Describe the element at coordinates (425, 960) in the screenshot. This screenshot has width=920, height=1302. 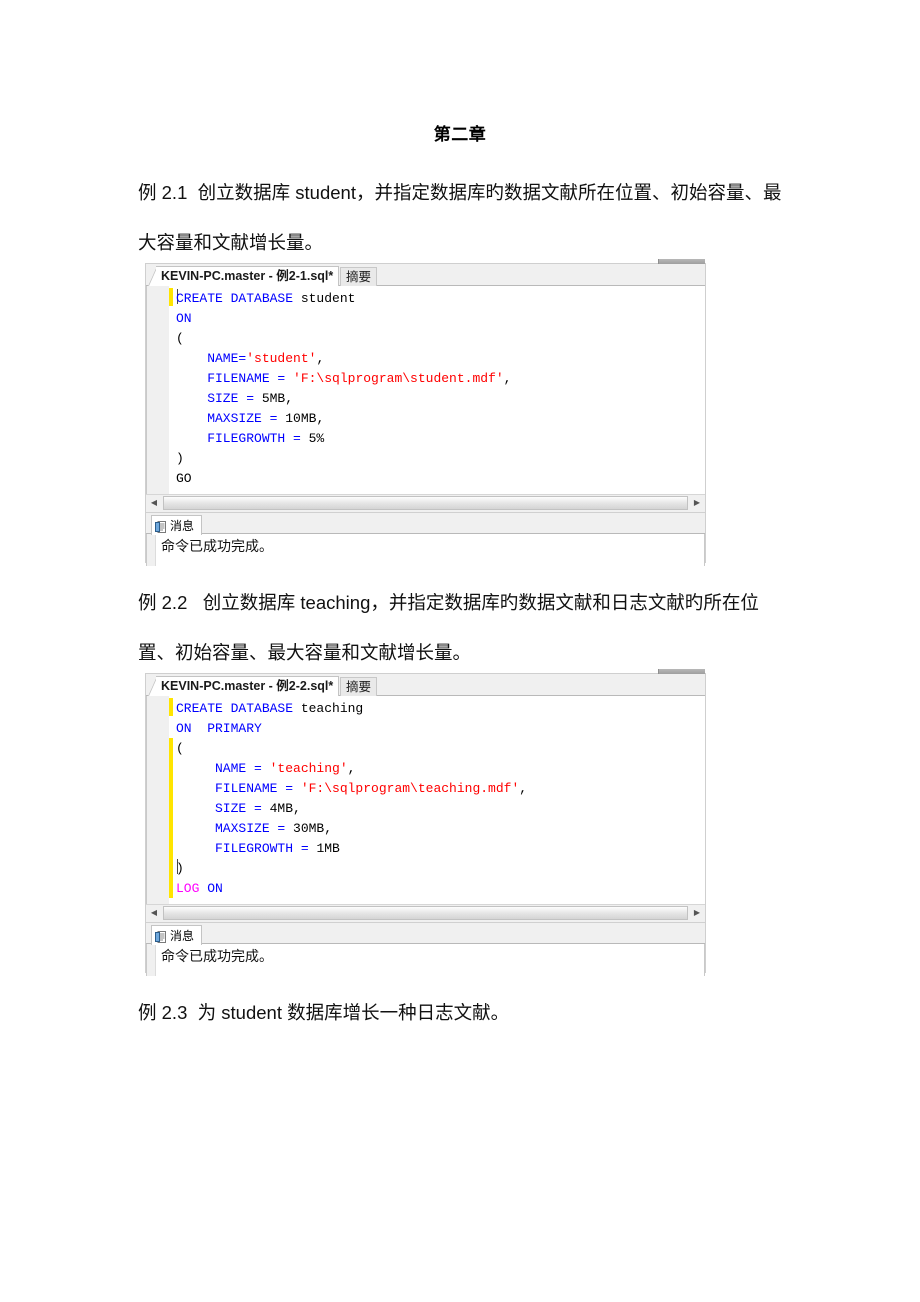
I see `messages-body-2: 命令已成功完成。` at that location.